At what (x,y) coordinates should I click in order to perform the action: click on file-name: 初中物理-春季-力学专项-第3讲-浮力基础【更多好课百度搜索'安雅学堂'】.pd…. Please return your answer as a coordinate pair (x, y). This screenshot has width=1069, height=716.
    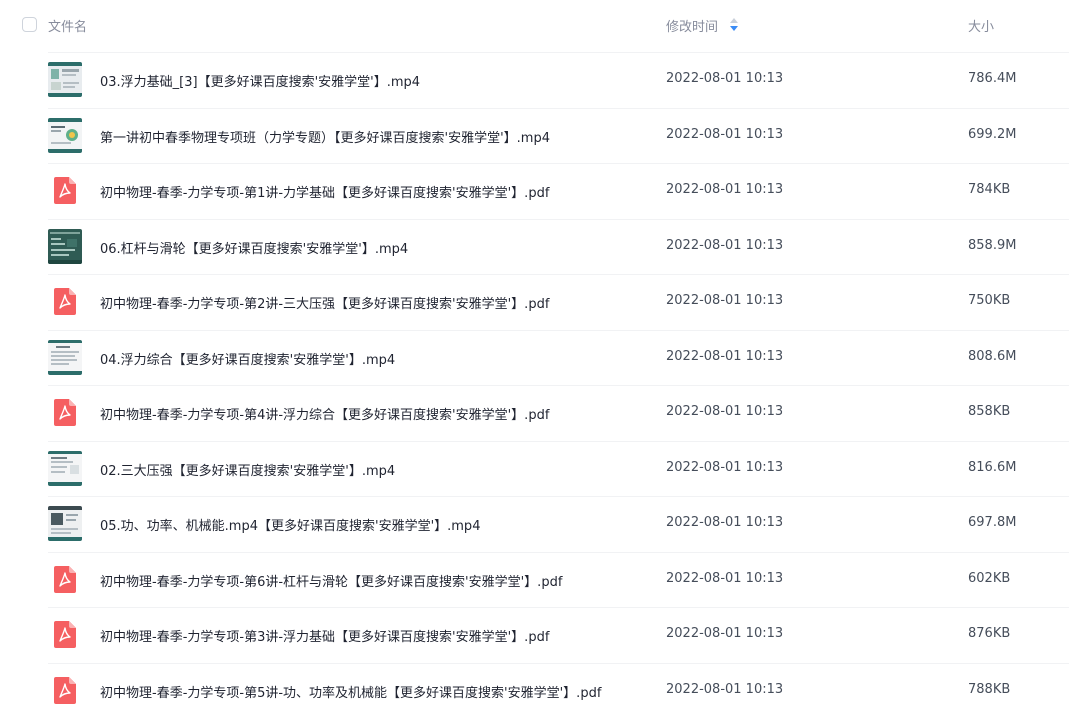
    Looking at the image, I should click on (324, 635).